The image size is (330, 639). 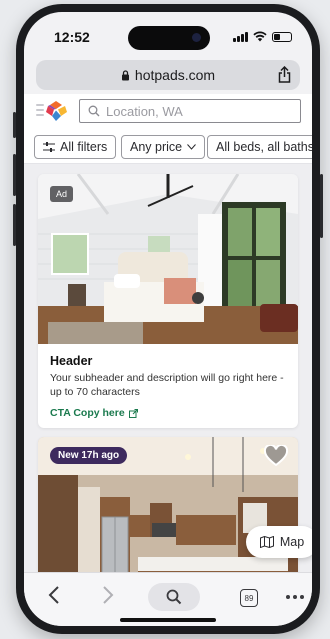 What do you see at coordinates (84, 147) in the screenshot?
I see `all-filters-label: All filters` at bounding box center [84, 147].